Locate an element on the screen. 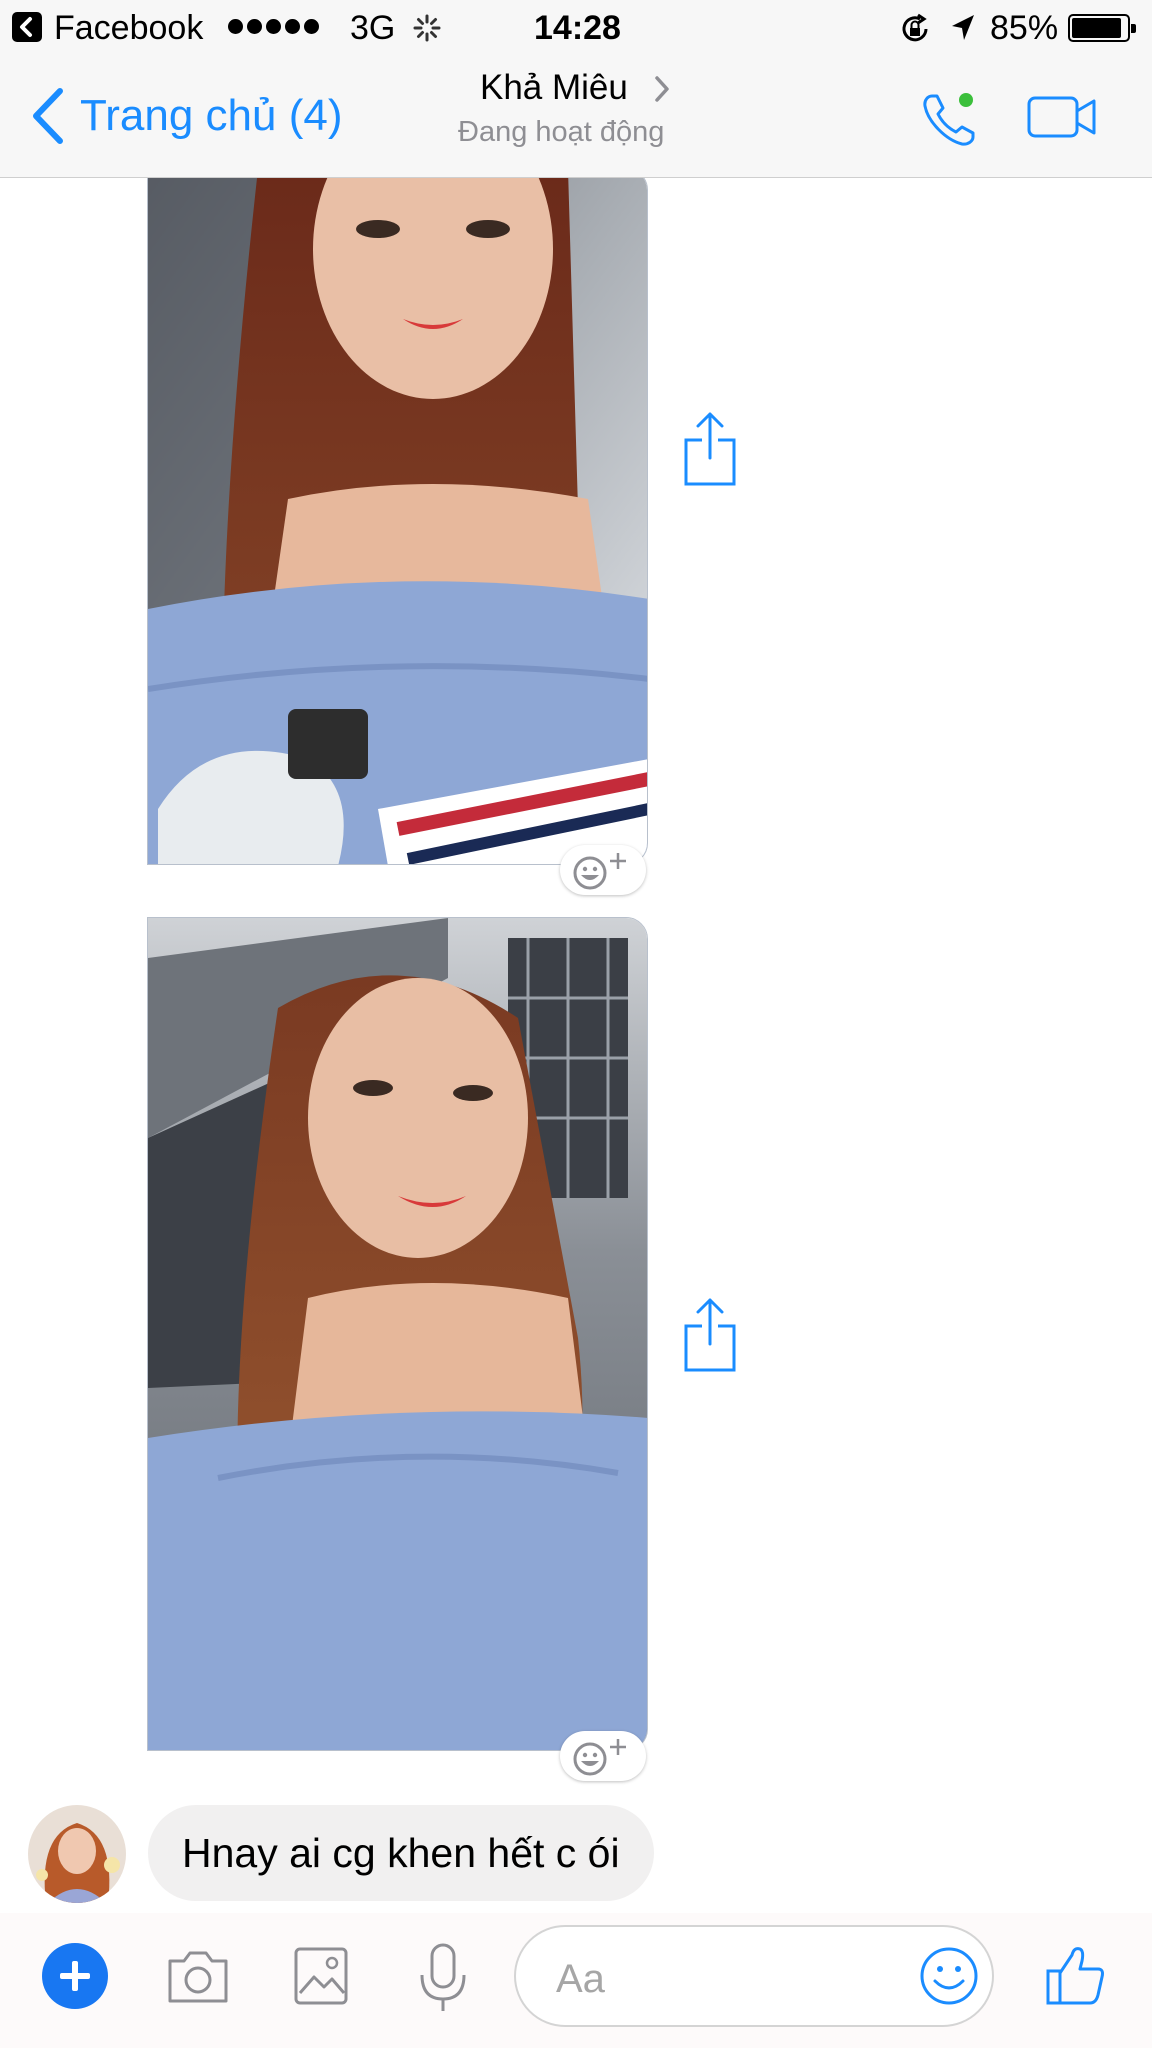 This screenshot has width=1152, height=2048. back-app-icon is located at coordinates (27, 27).